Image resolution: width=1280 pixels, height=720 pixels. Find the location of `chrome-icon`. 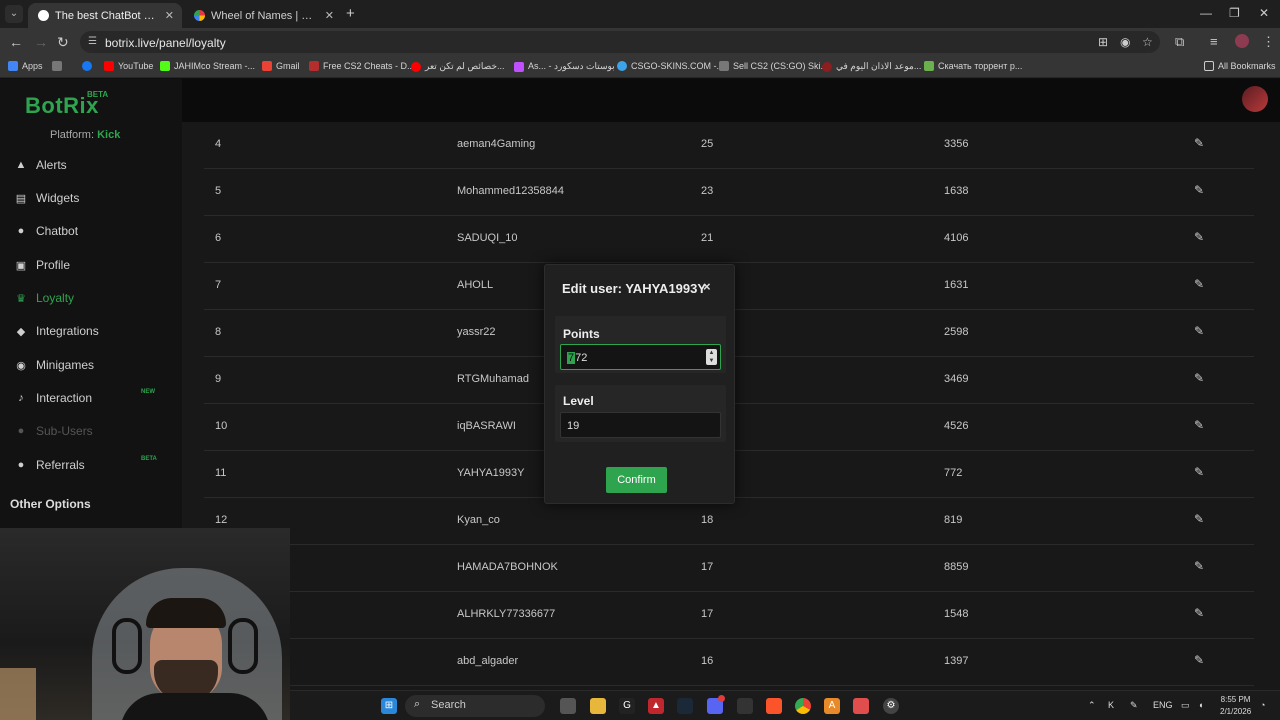

chrome-icon is located at coordinates (803, 706).